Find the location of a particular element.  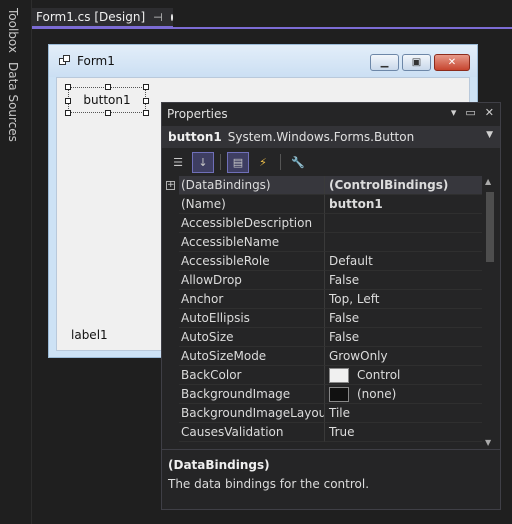

close-icon: ✕ is located at coordinates (452, 62).